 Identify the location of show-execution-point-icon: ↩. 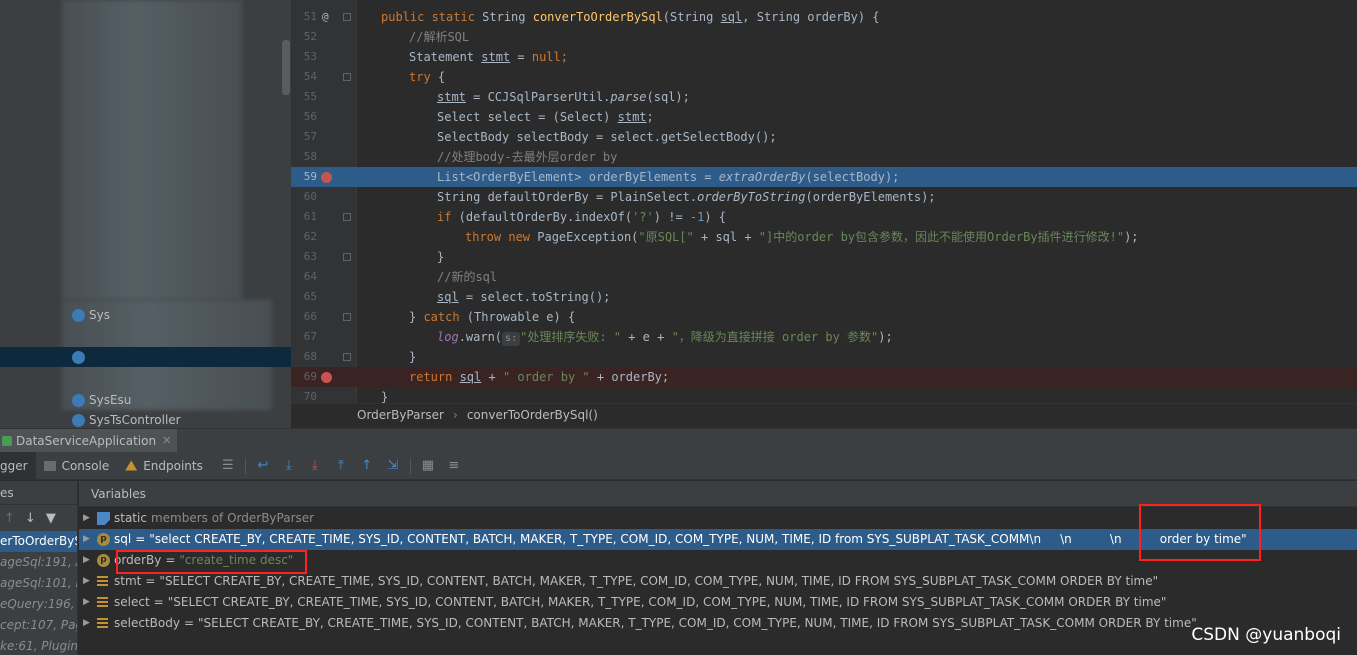
(263, 466).